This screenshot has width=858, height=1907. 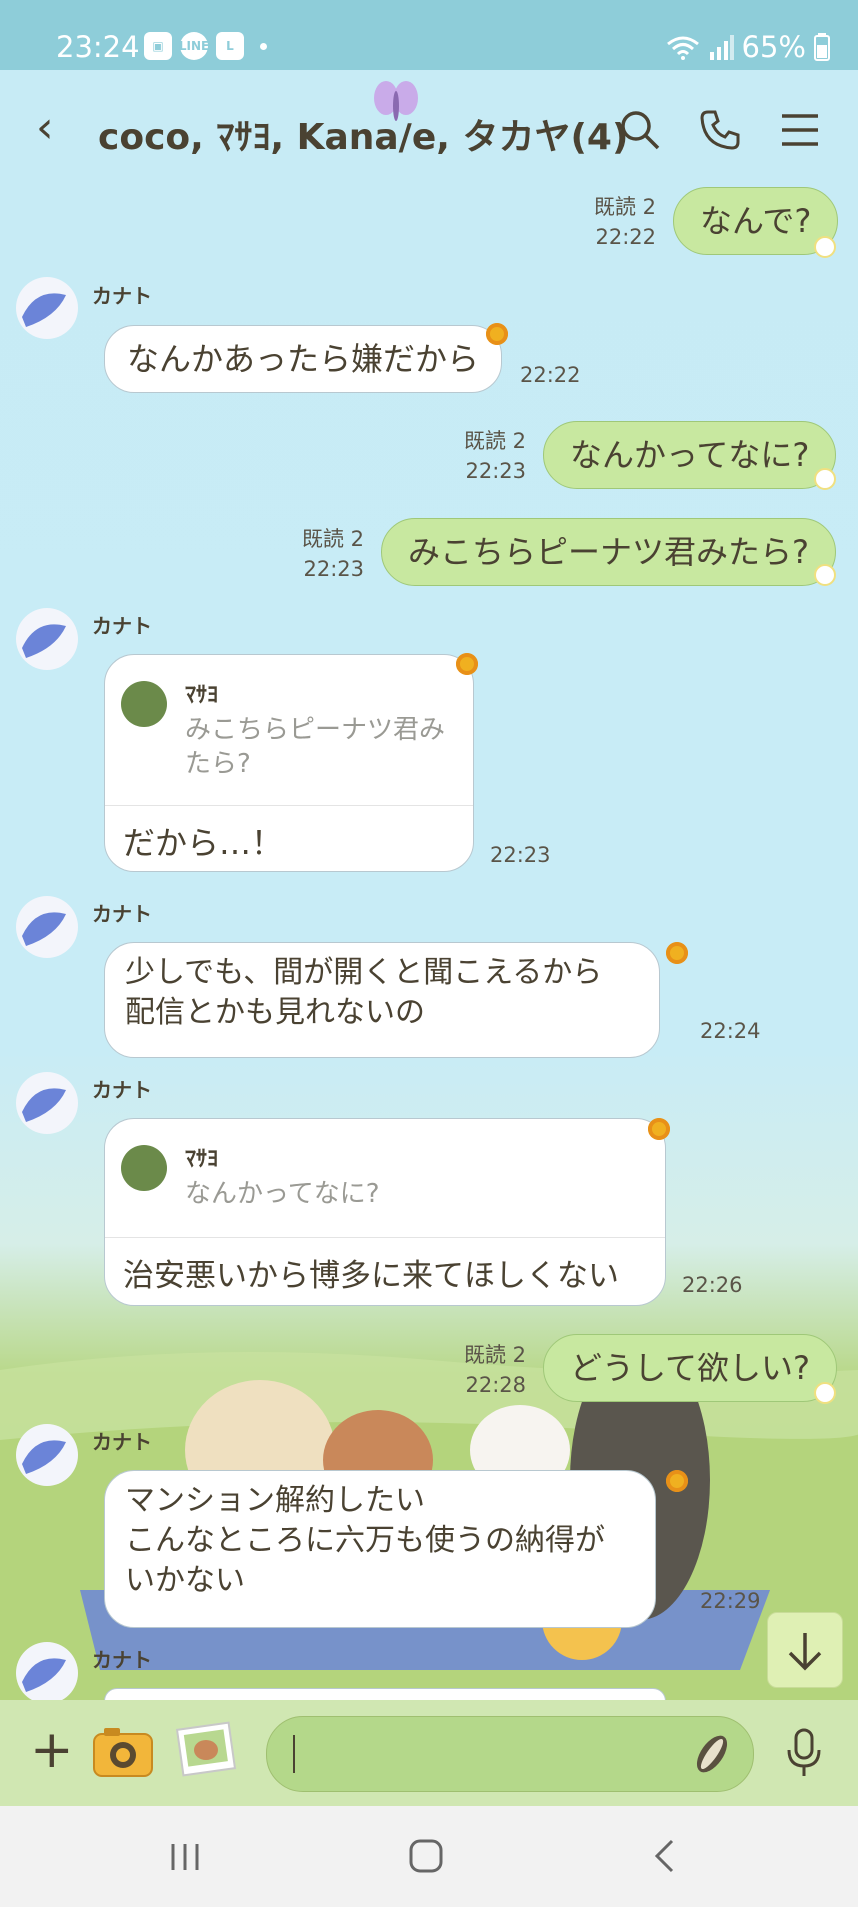 I want to click on their-message-bubble: マンション解約したい こんなところに六万も使うの納得が いかない, so click(x=380, y=1549).